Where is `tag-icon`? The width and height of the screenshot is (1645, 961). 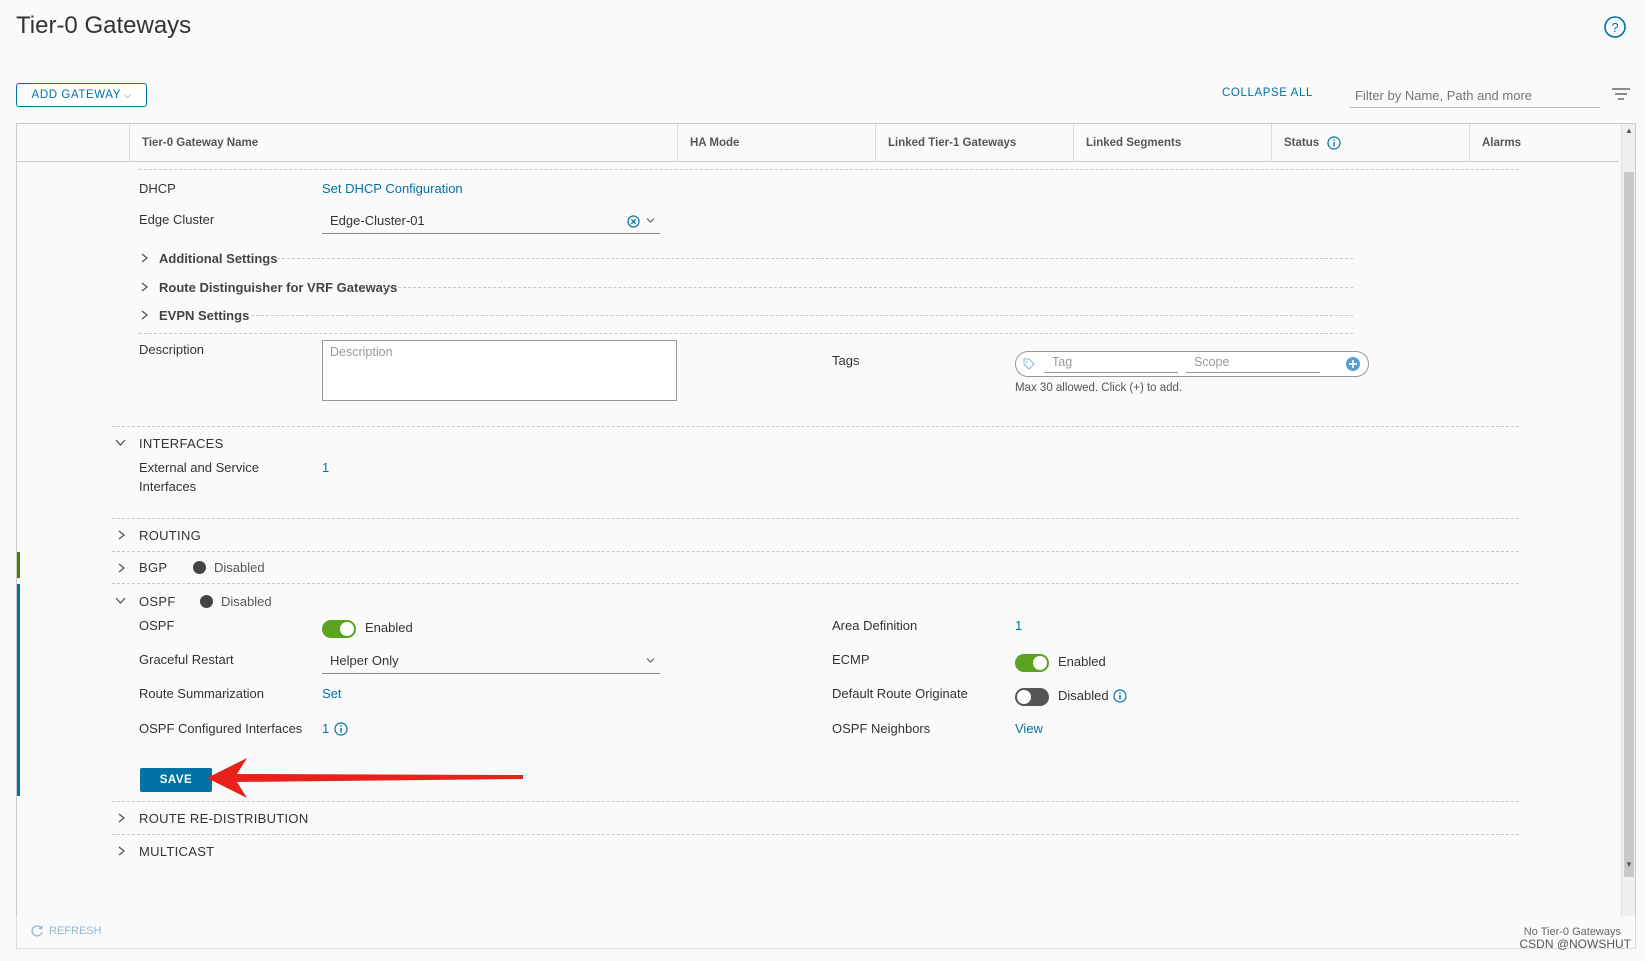 tag-icon is located at coordinates (1029, 364).